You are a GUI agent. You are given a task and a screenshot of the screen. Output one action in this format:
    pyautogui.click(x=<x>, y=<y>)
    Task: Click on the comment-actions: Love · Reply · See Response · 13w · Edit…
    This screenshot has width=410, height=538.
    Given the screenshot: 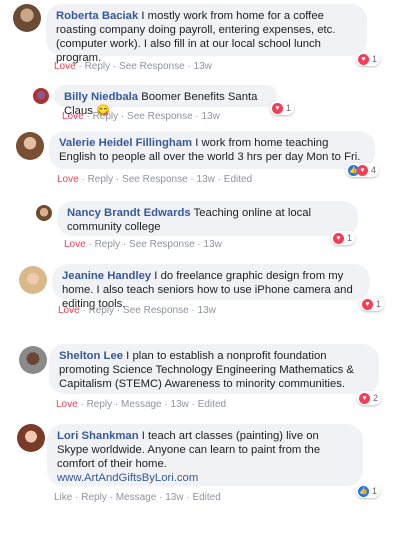 What is the action you would take?
    pyautogui.click(x=155, y=179)
    